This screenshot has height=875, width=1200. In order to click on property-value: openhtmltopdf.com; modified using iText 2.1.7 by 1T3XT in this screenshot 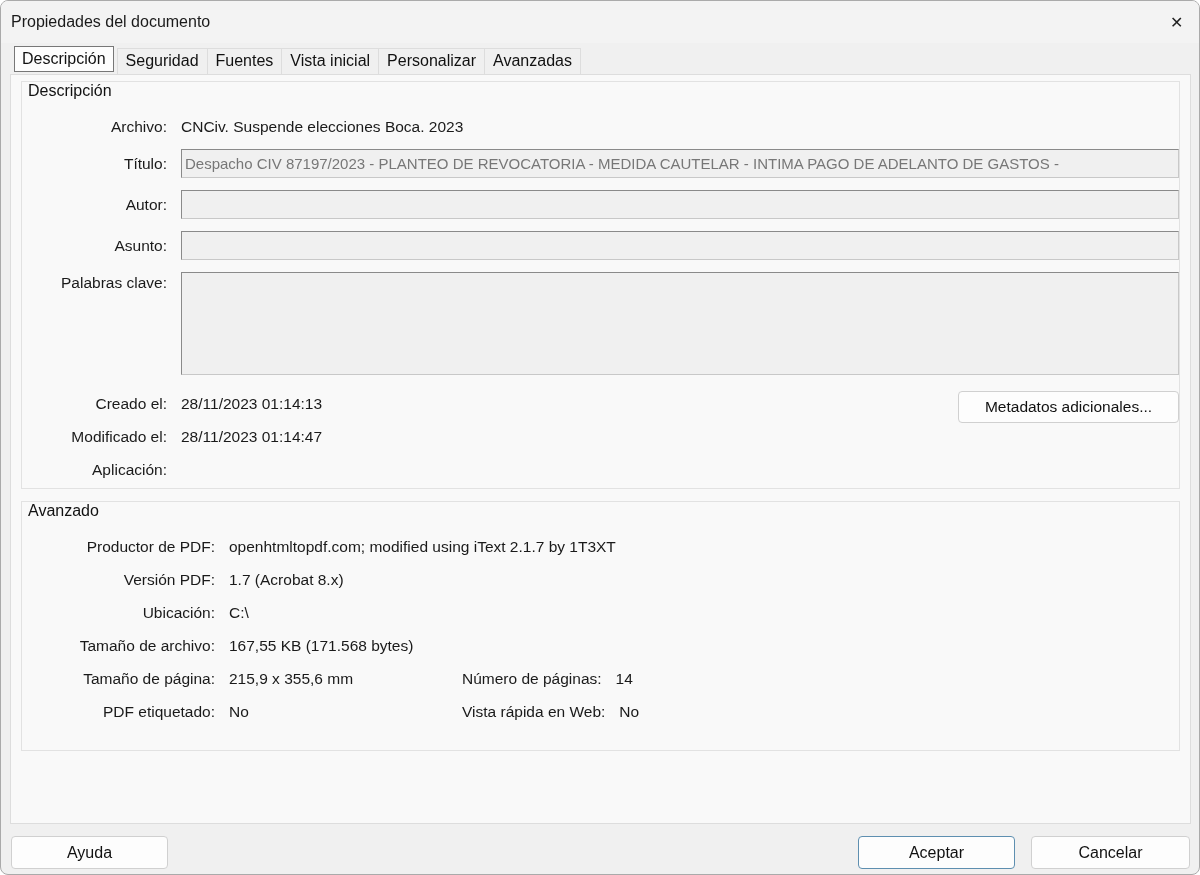, I will do `click(422, 546)`.